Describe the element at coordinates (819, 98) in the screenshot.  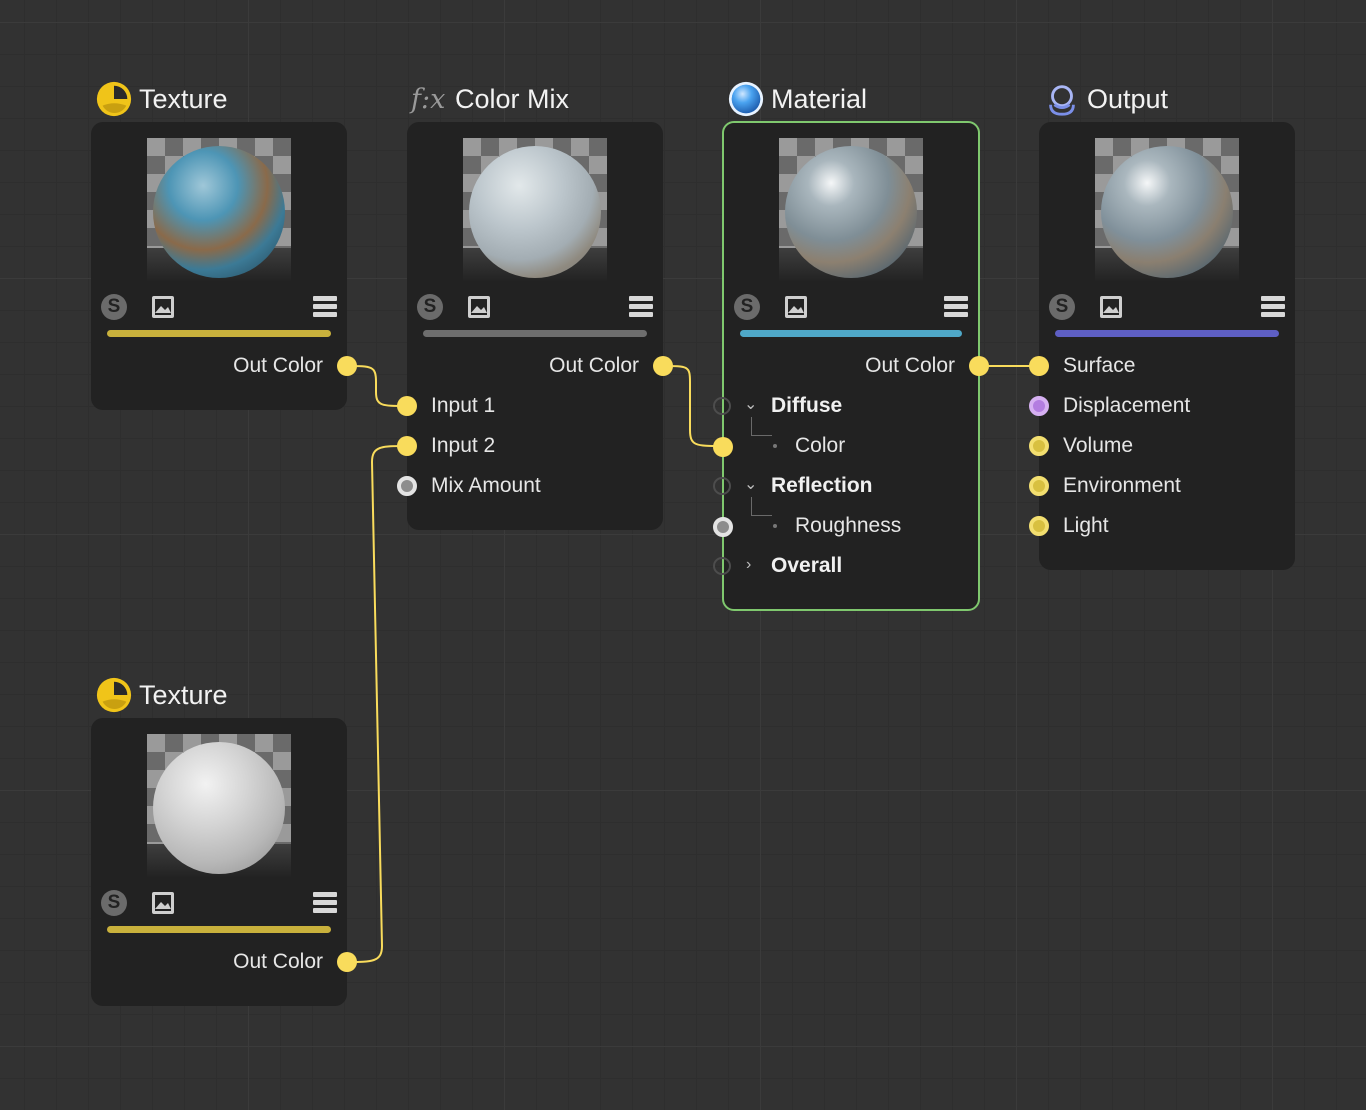
I see `node-title: Material` at that location.